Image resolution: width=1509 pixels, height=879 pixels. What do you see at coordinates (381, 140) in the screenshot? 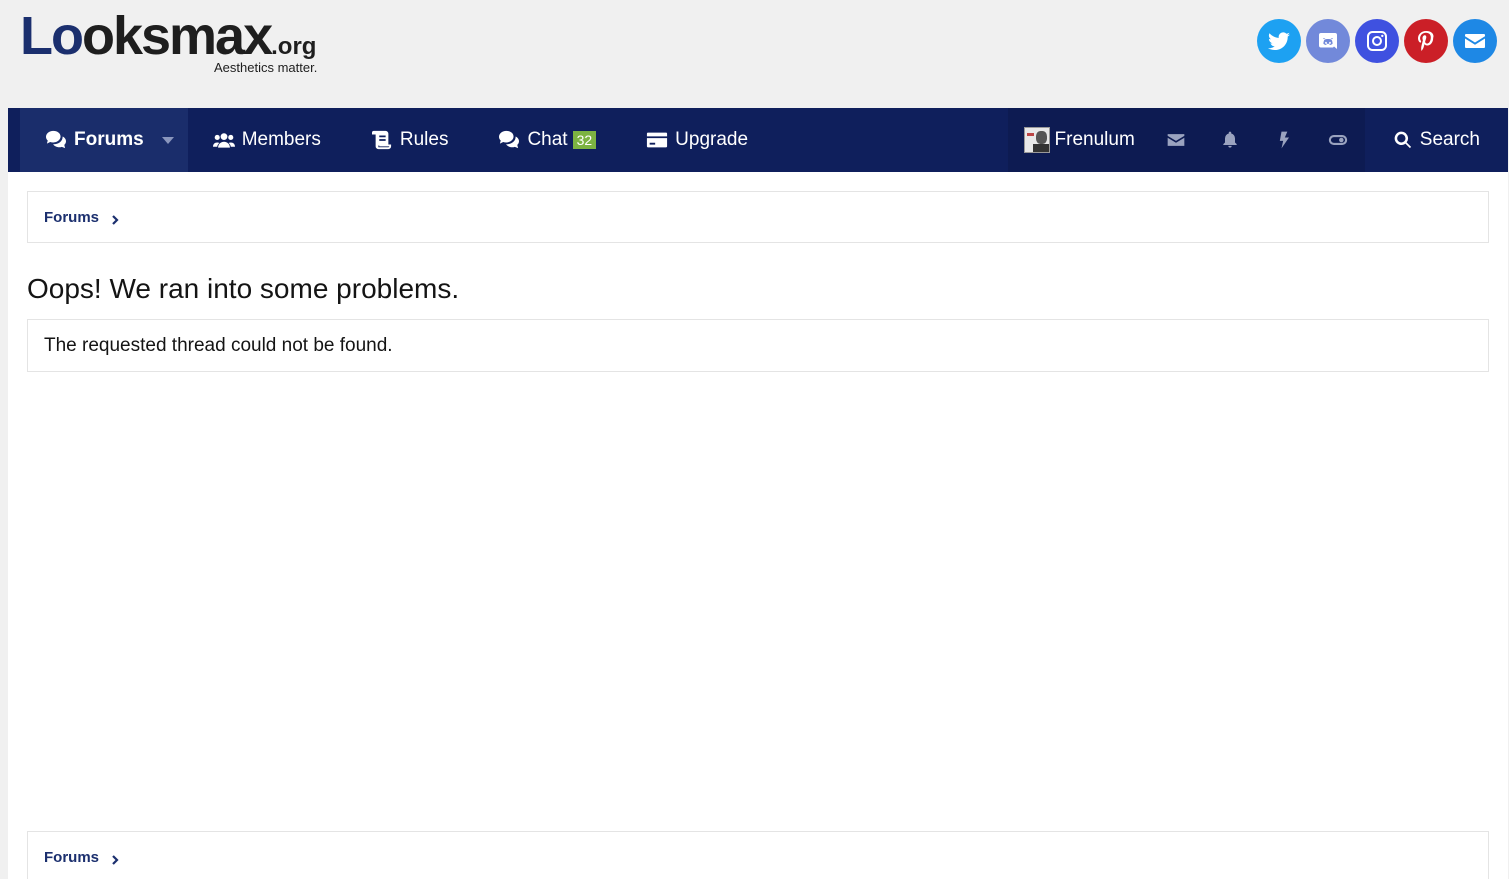
I see `scroll-icon` at bounding box center [381, 140].